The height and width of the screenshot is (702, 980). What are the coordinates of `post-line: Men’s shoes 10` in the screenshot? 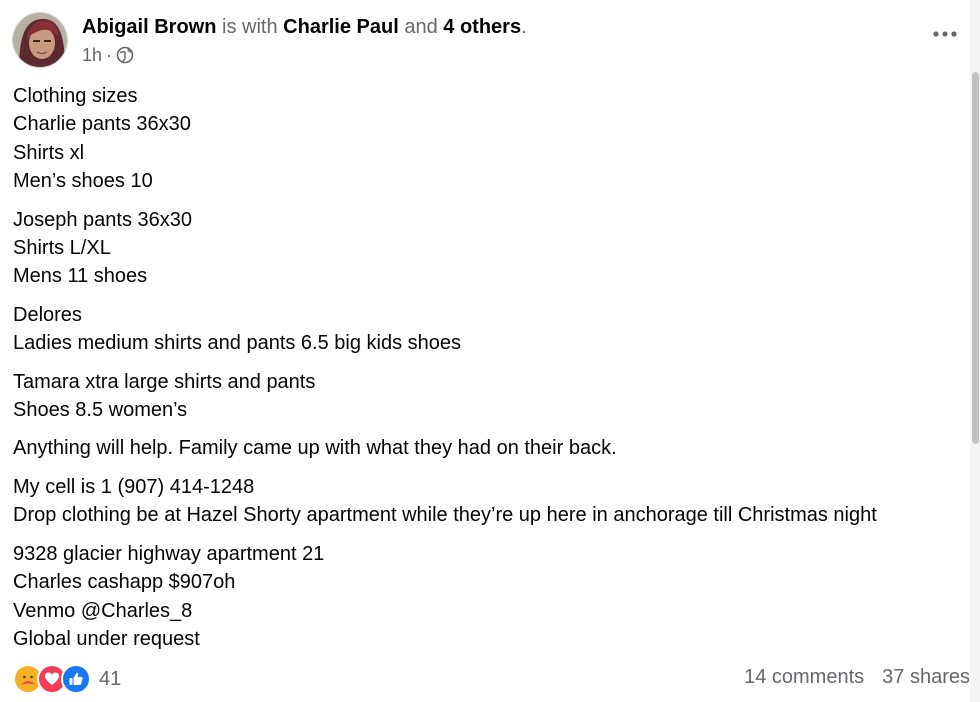 It's located at (83, 181).